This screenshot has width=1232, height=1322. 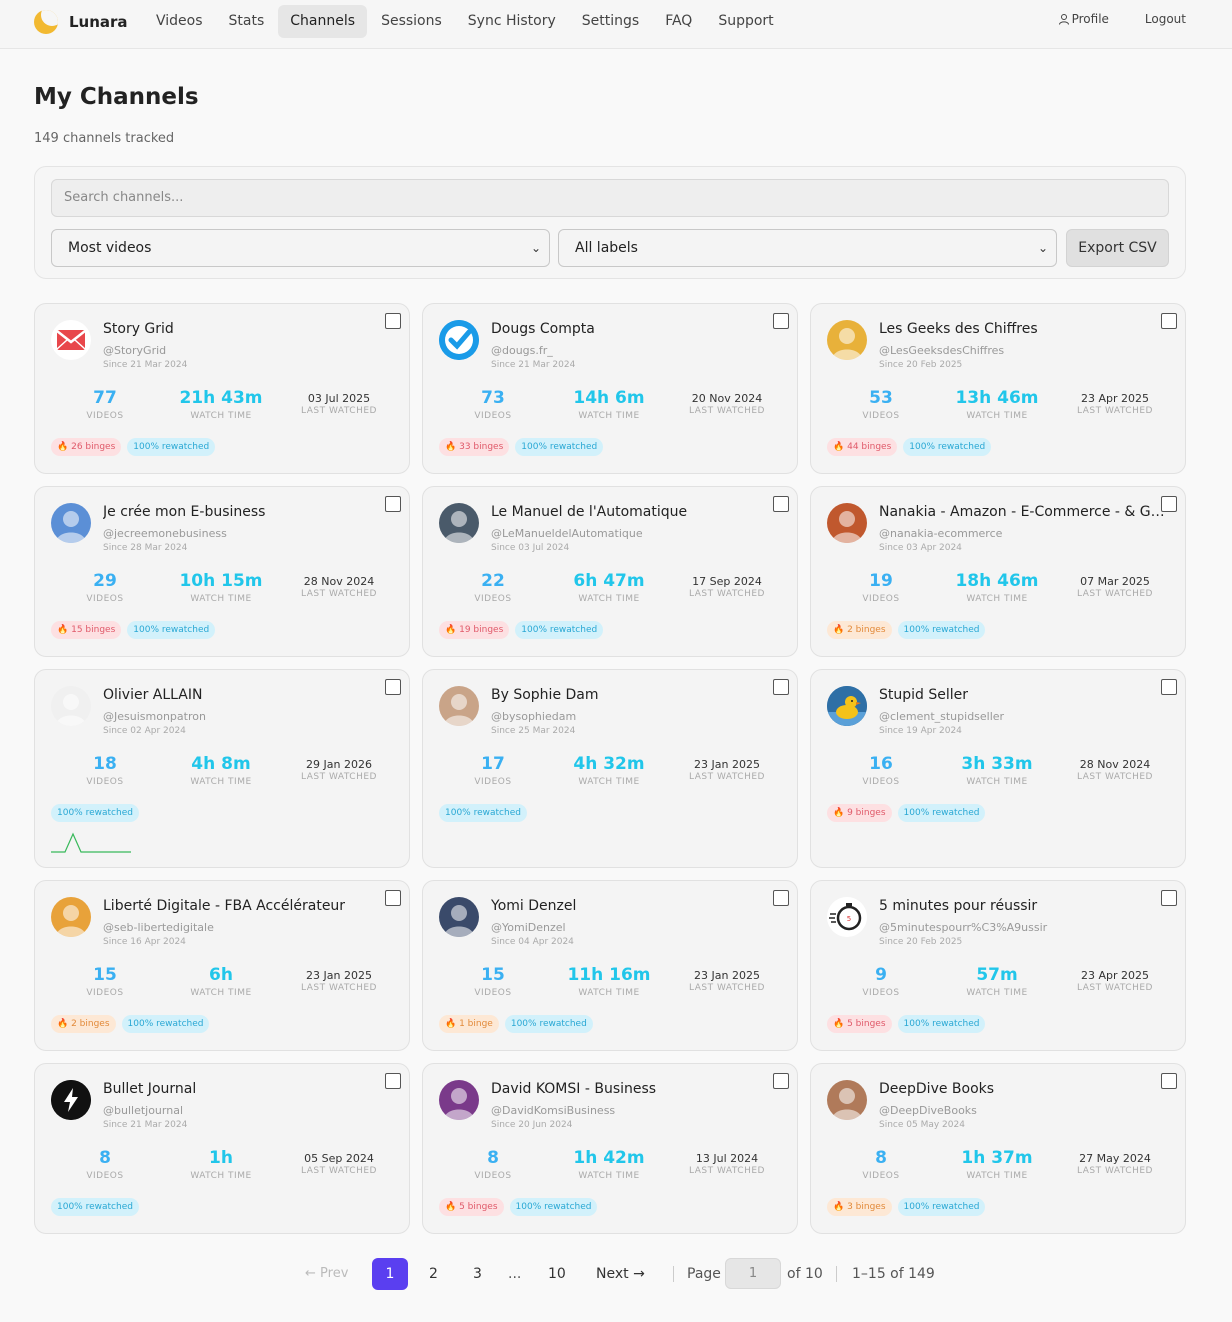 I want to click on badges: 🔥 44 binges 100% rewatched, so click(x=912, y=447).